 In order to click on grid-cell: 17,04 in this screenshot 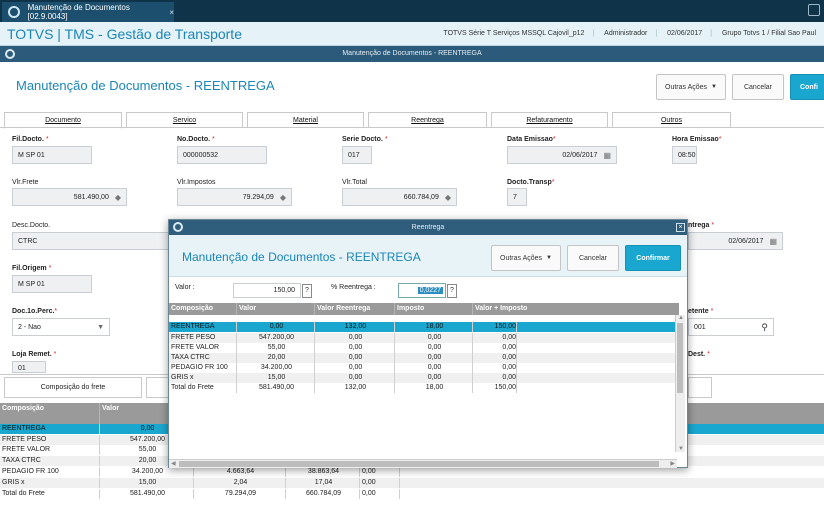, I will do `click(323, 483)`.